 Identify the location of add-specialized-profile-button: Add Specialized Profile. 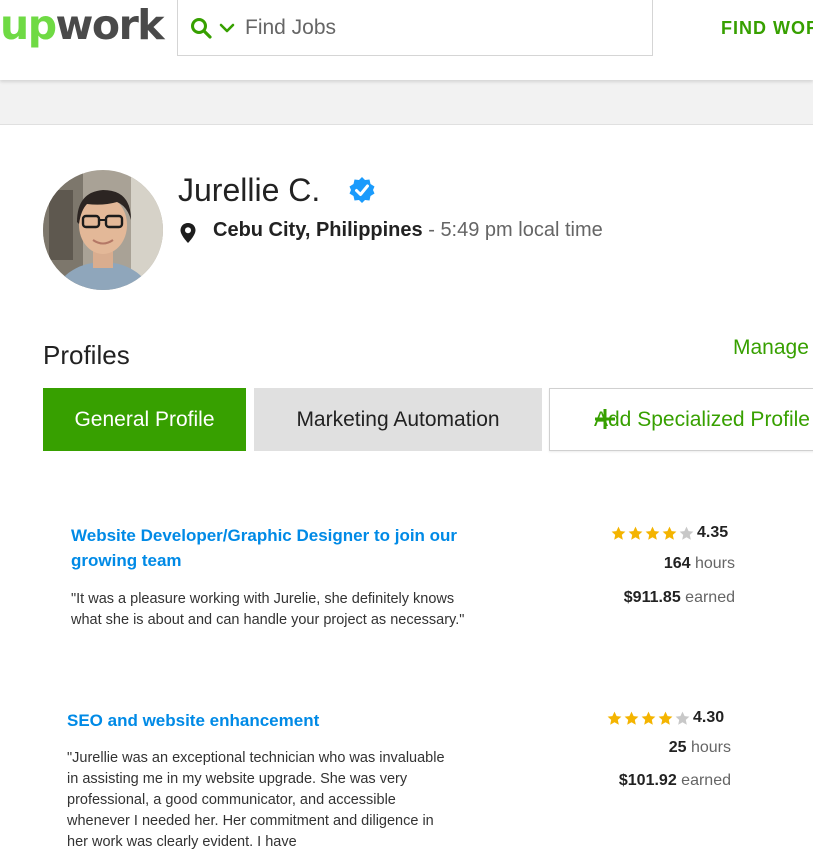
(681, 419).